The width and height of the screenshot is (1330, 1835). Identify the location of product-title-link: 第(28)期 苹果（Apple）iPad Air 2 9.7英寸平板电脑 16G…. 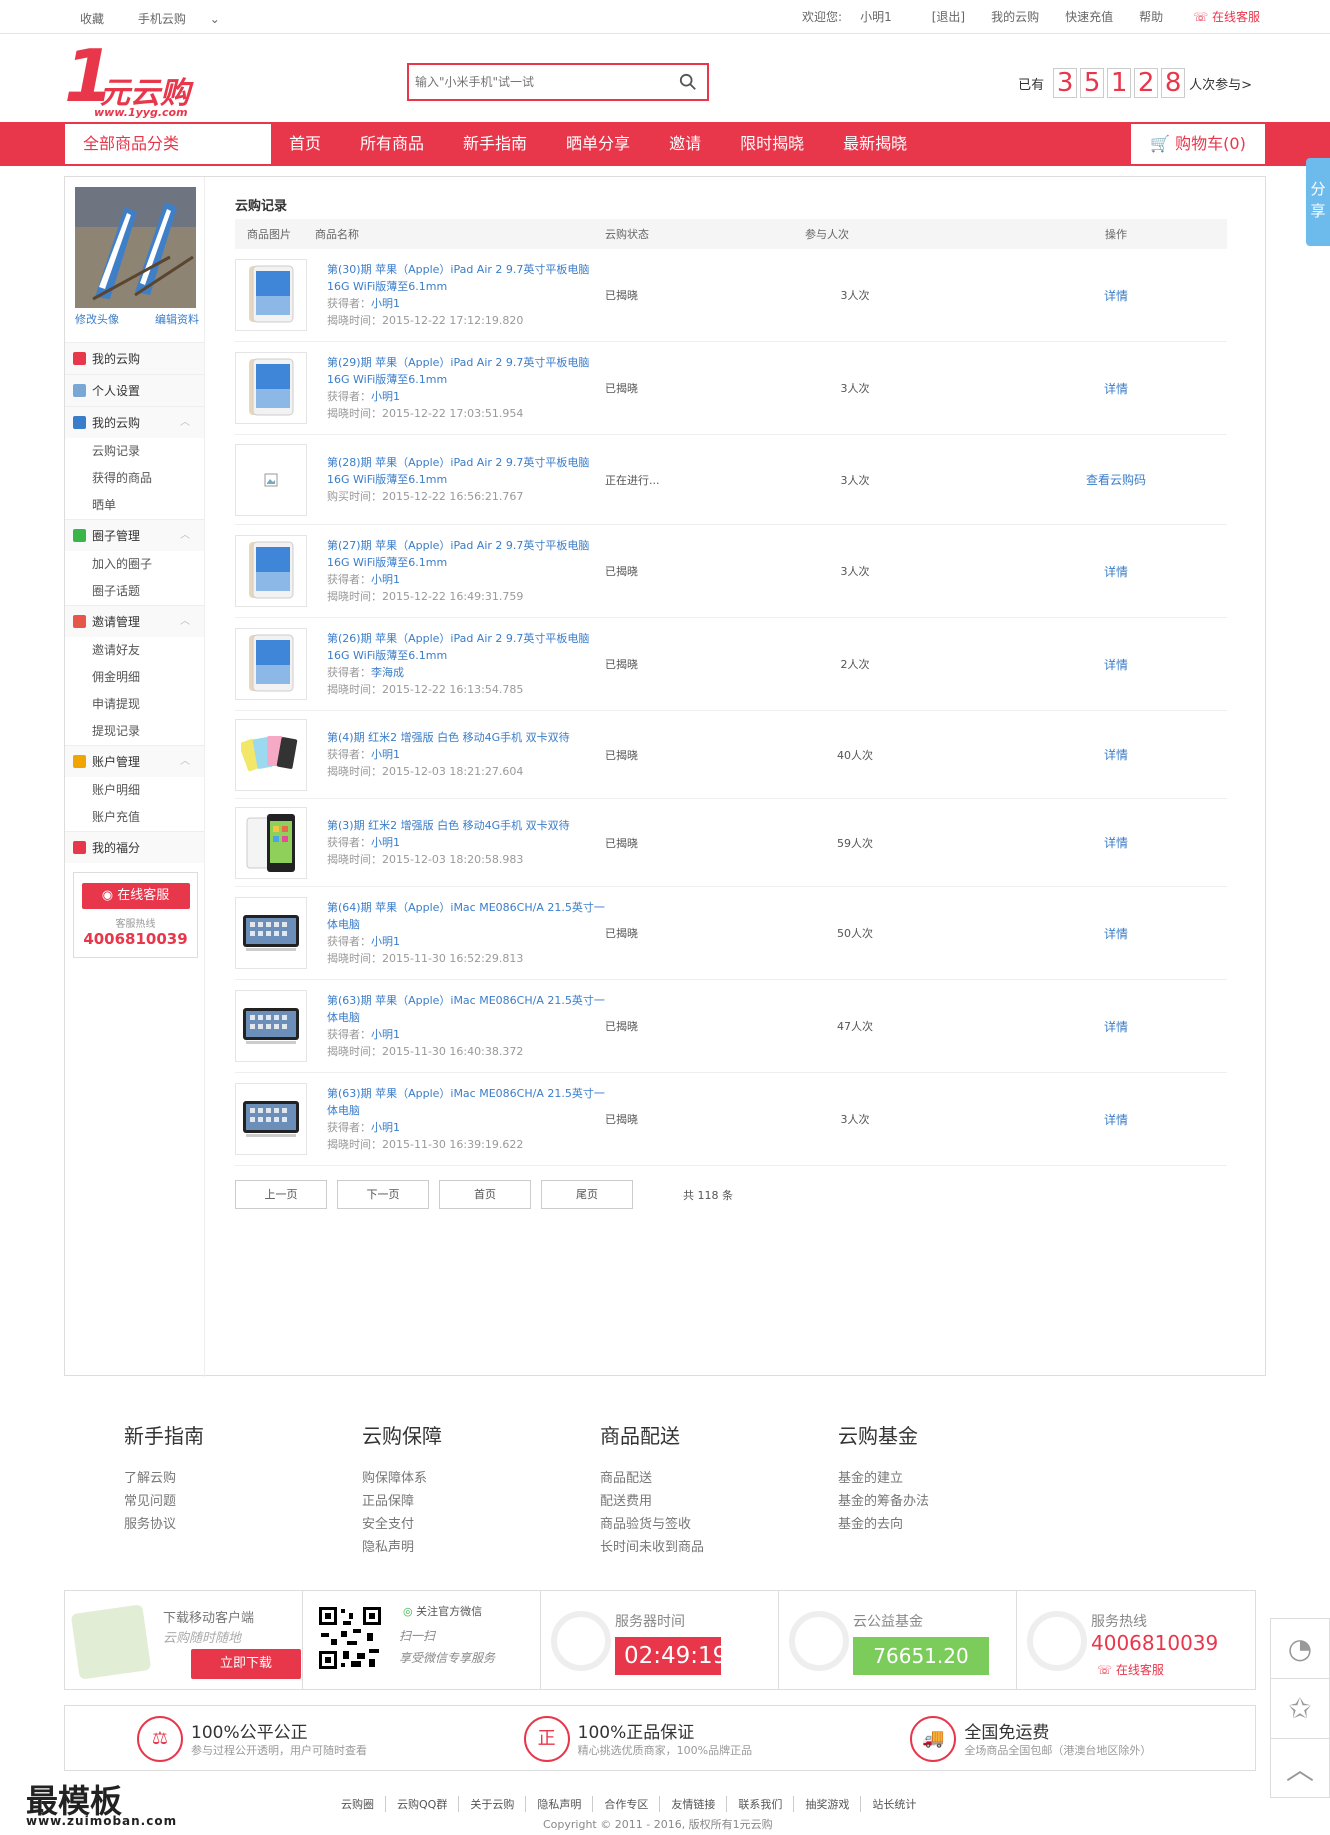
(466, 471).